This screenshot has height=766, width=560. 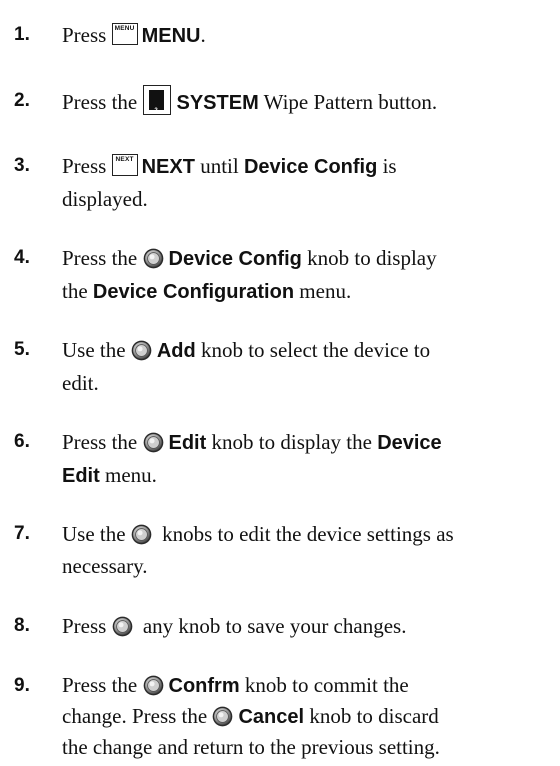 I want to click on ui-label-add: Add, so click(x=176, y=351).